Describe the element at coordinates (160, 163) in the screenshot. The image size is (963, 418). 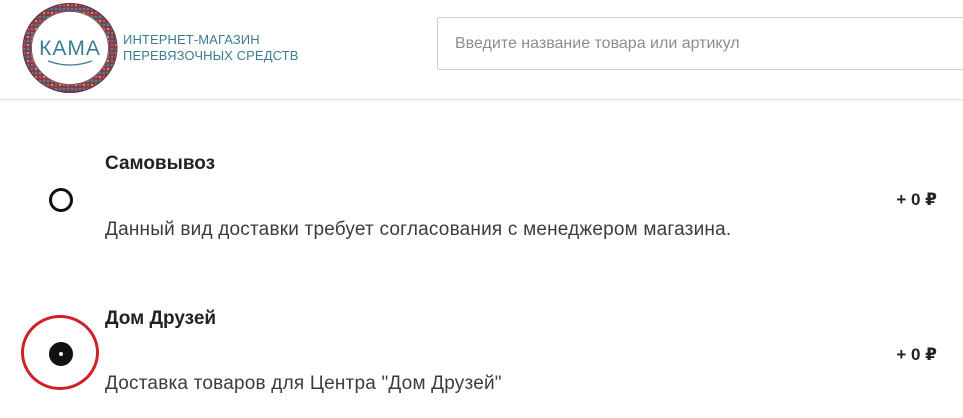
I see `delivery-option-title: Самовывоз` at that location.